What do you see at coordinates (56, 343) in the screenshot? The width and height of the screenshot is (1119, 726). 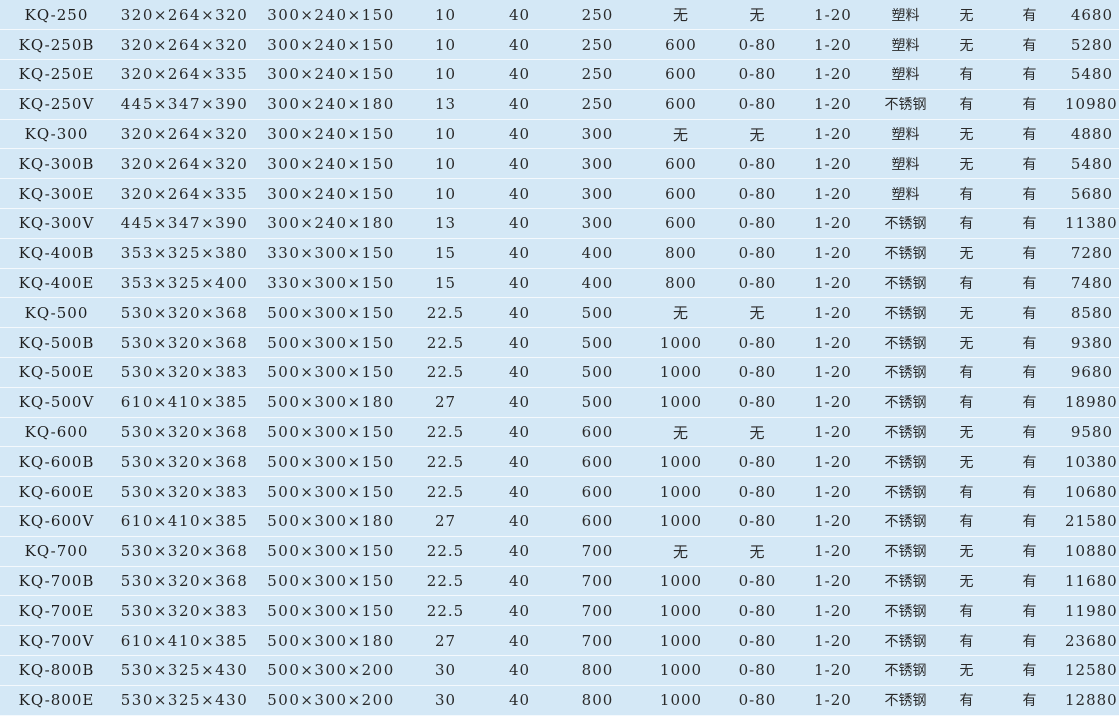 I see `model-cell: KQ-500B` at bounding box center [56, 343].